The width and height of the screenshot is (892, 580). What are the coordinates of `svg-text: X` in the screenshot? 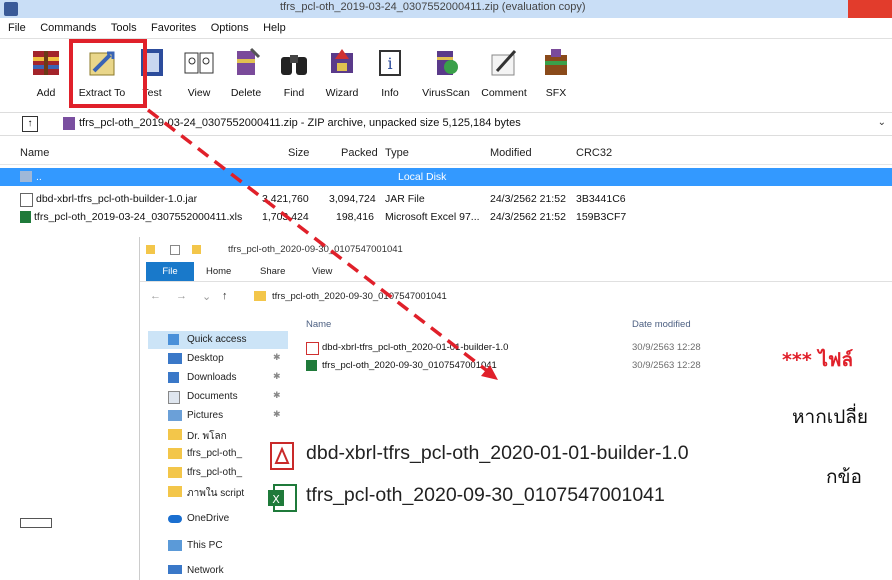 It's located at (276, 499).